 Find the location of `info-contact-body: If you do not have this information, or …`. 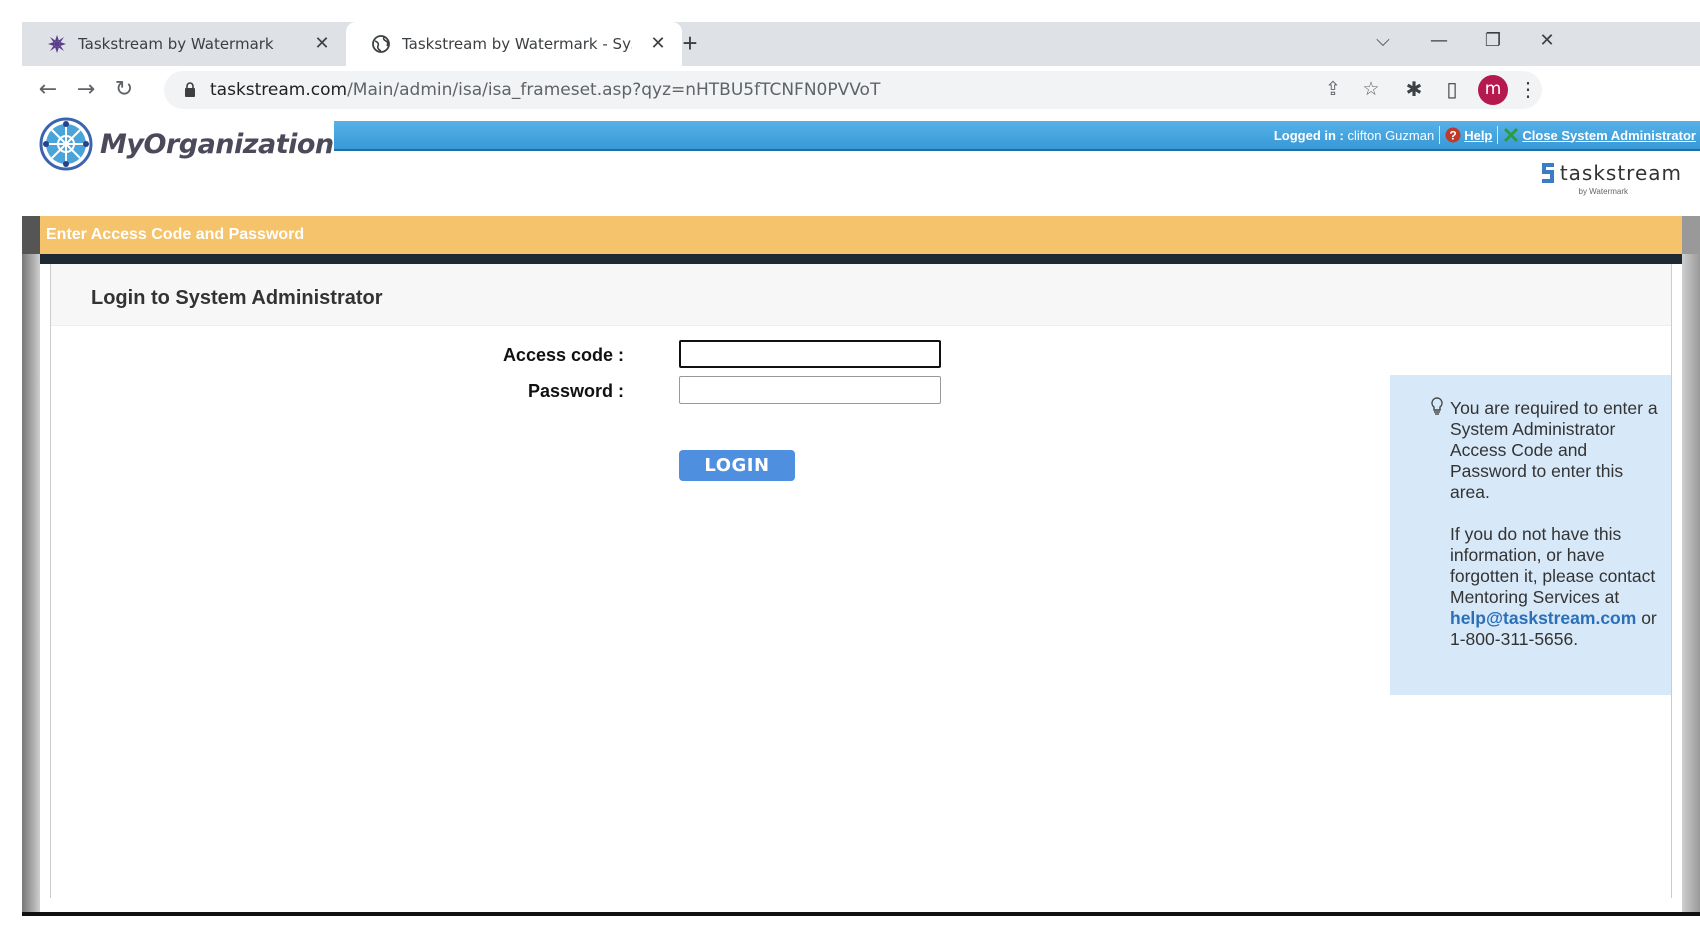

info-contact-body: If you do not have this information, or … is located at coordinates (1553, 565).